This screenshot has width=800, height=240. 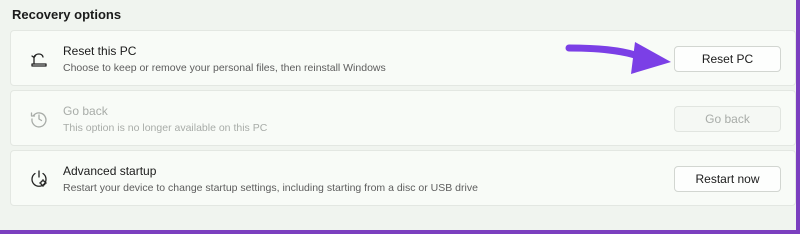 What do you see at coordinates (100, 51) in the screenshot?
I see `option-title: Reset this PC` at bounding box center [100, 51].